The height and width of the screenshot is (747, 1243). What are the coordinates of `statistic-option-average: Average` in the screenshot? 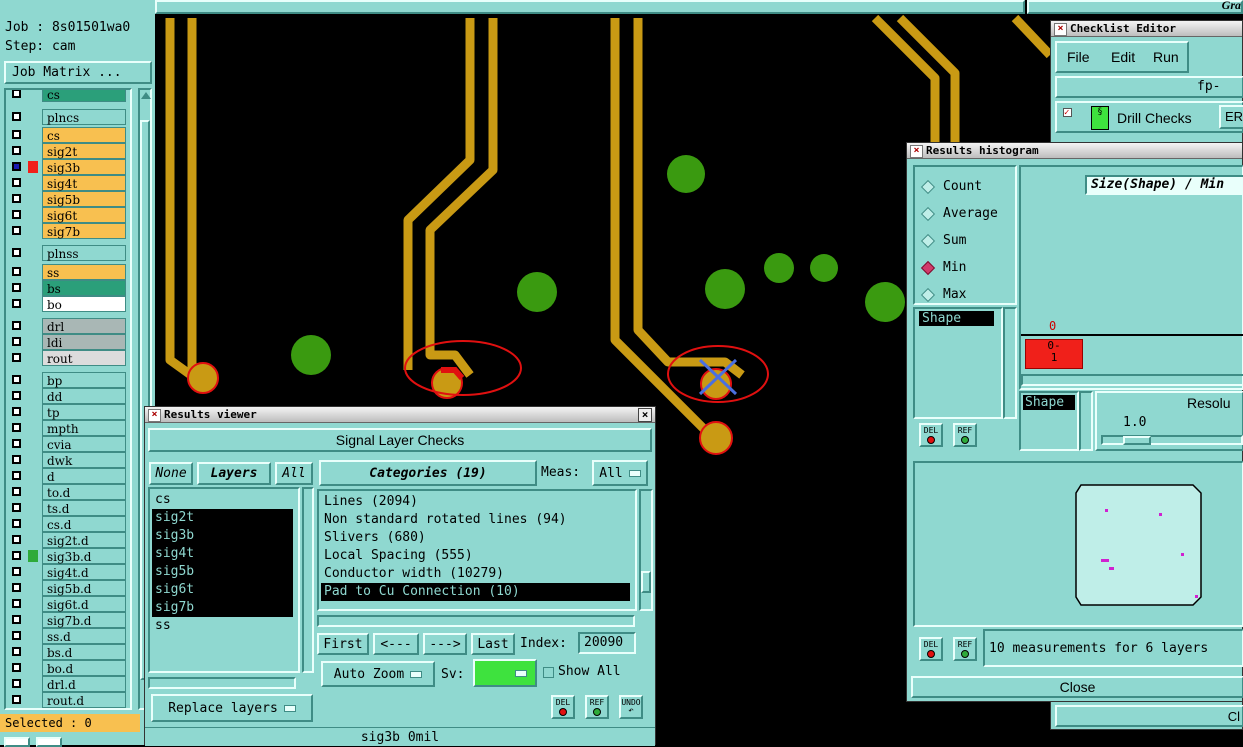 It's located at (967, 213).